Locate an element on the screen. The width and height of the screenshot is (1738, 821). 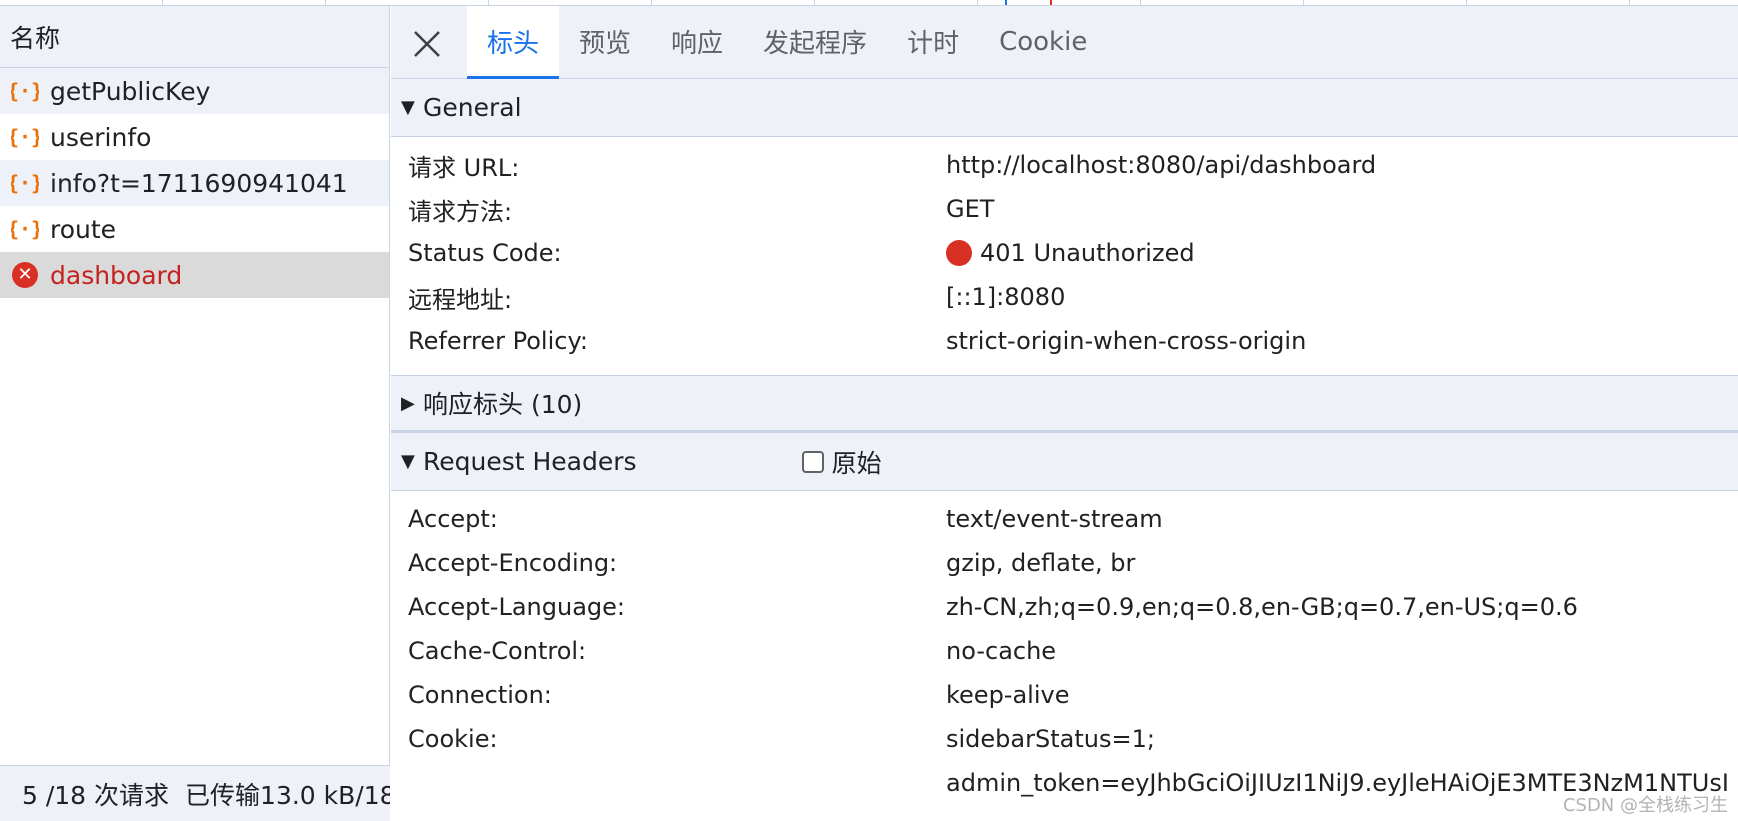
request-row-userinfo: {·} userinfo is located at coordinates (194, 137).